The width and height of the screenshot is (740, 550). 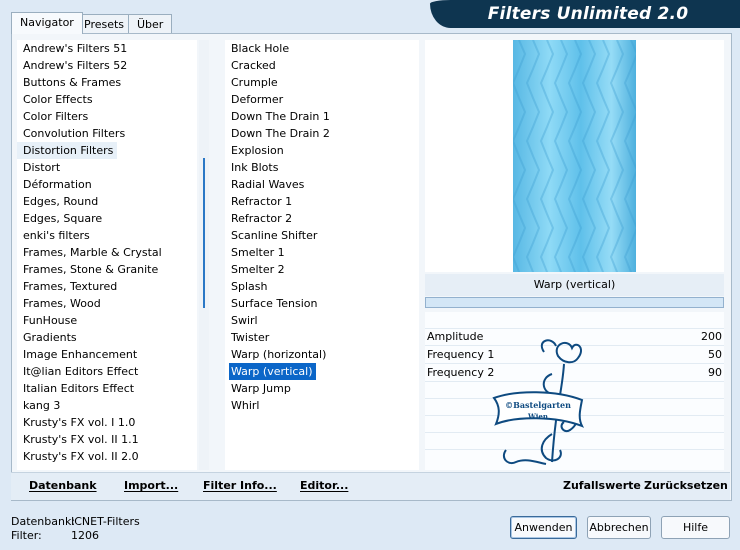 What do you see at coordinates (715, 354) in the screenshot?
I see `param-value: 50` at bounding box center [715, 354].